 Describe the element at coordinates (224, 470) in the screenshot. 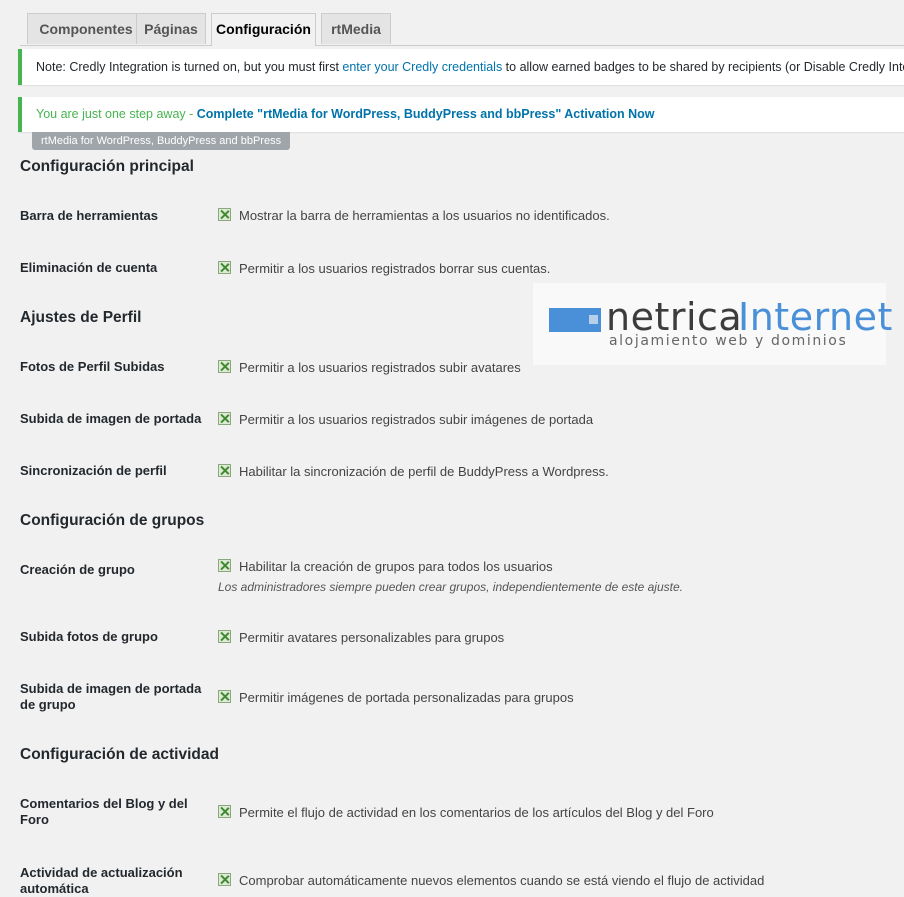

I see `profile-sync-checkbox` at that location.